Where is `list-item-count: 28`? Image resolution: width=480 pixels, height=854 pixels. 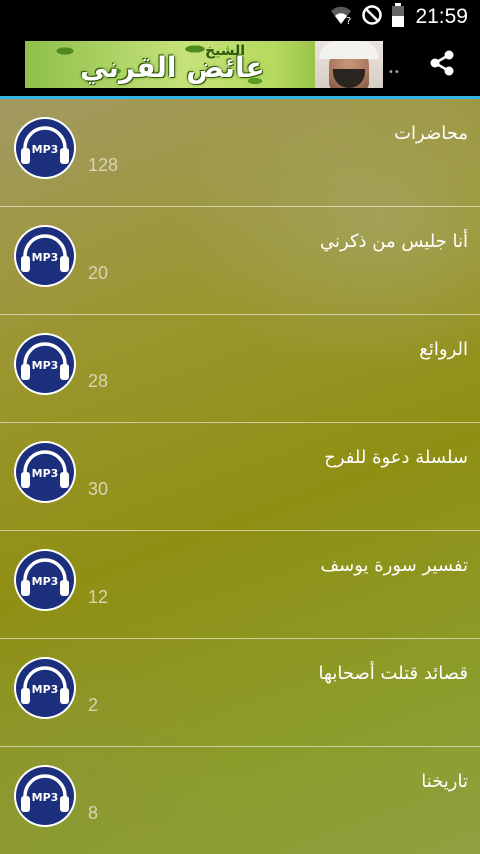
list-item-count: 28 is located at coordinates (98, 381).